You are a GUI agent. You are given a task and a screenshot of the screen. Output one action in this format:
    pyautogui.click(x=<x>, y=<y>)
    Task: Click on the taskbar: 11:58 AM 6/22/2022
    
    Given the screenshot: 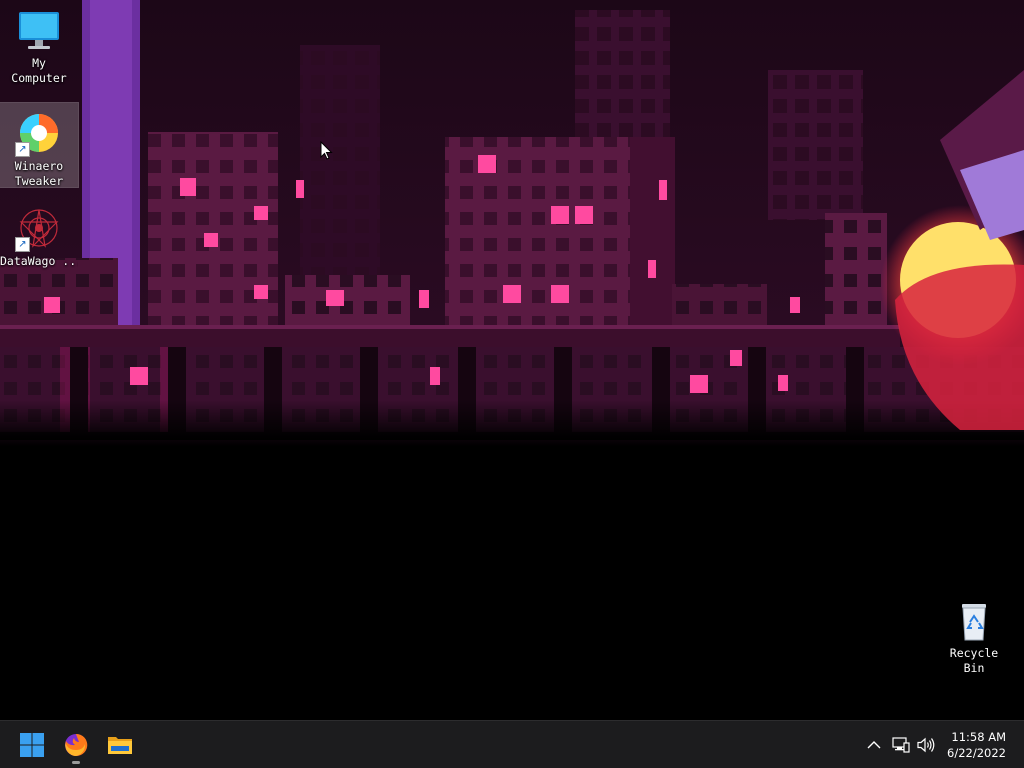 What is the action you would take?
    pyautogui.click(x=512, y=744)
    